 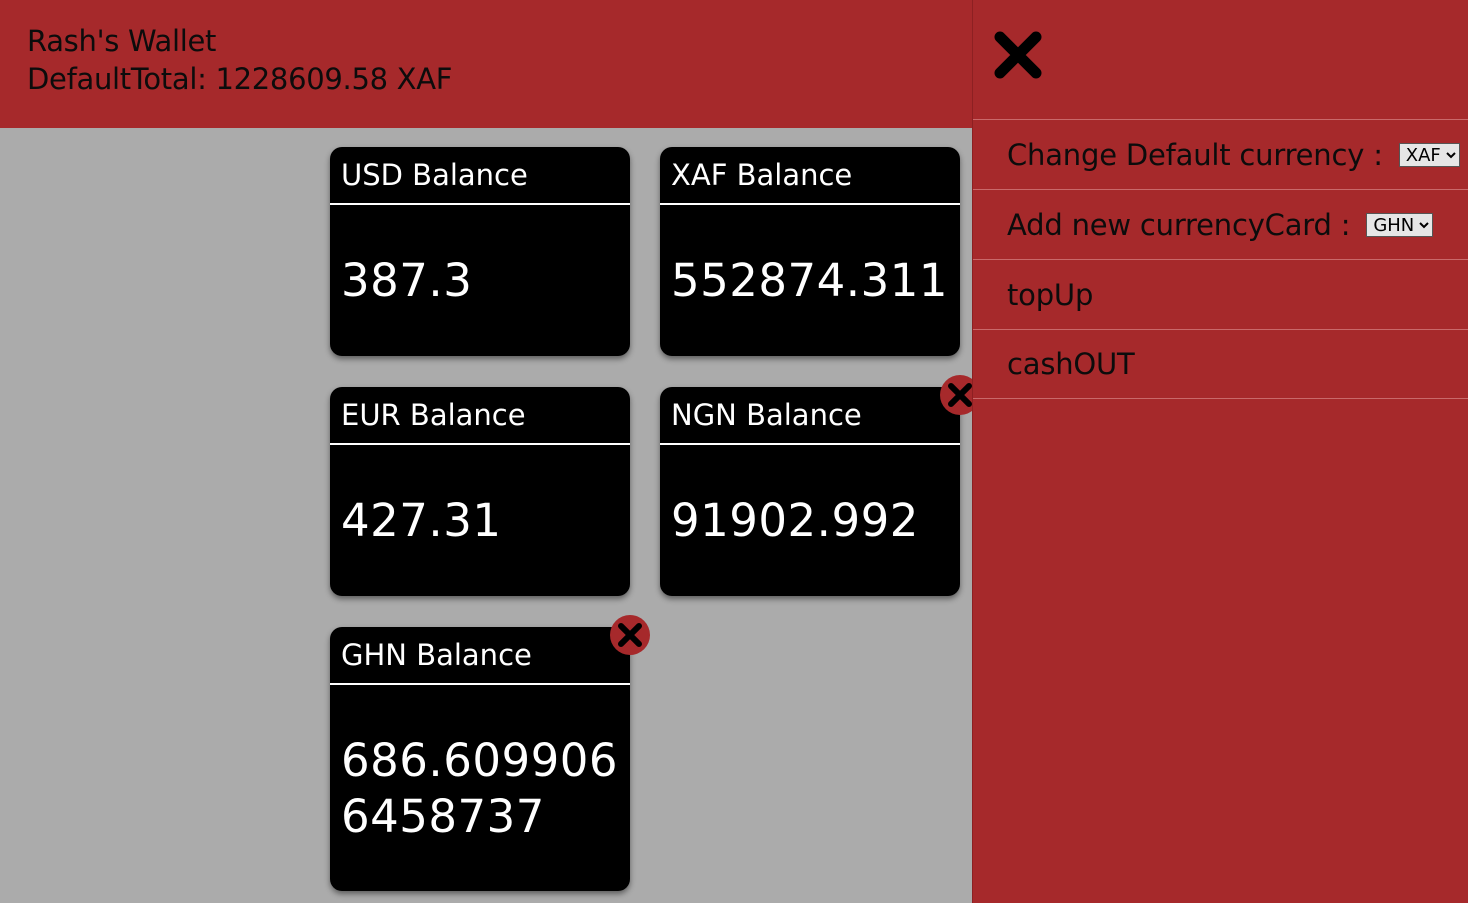 I want to click on remove-card-button, so click(x=630, y=635).